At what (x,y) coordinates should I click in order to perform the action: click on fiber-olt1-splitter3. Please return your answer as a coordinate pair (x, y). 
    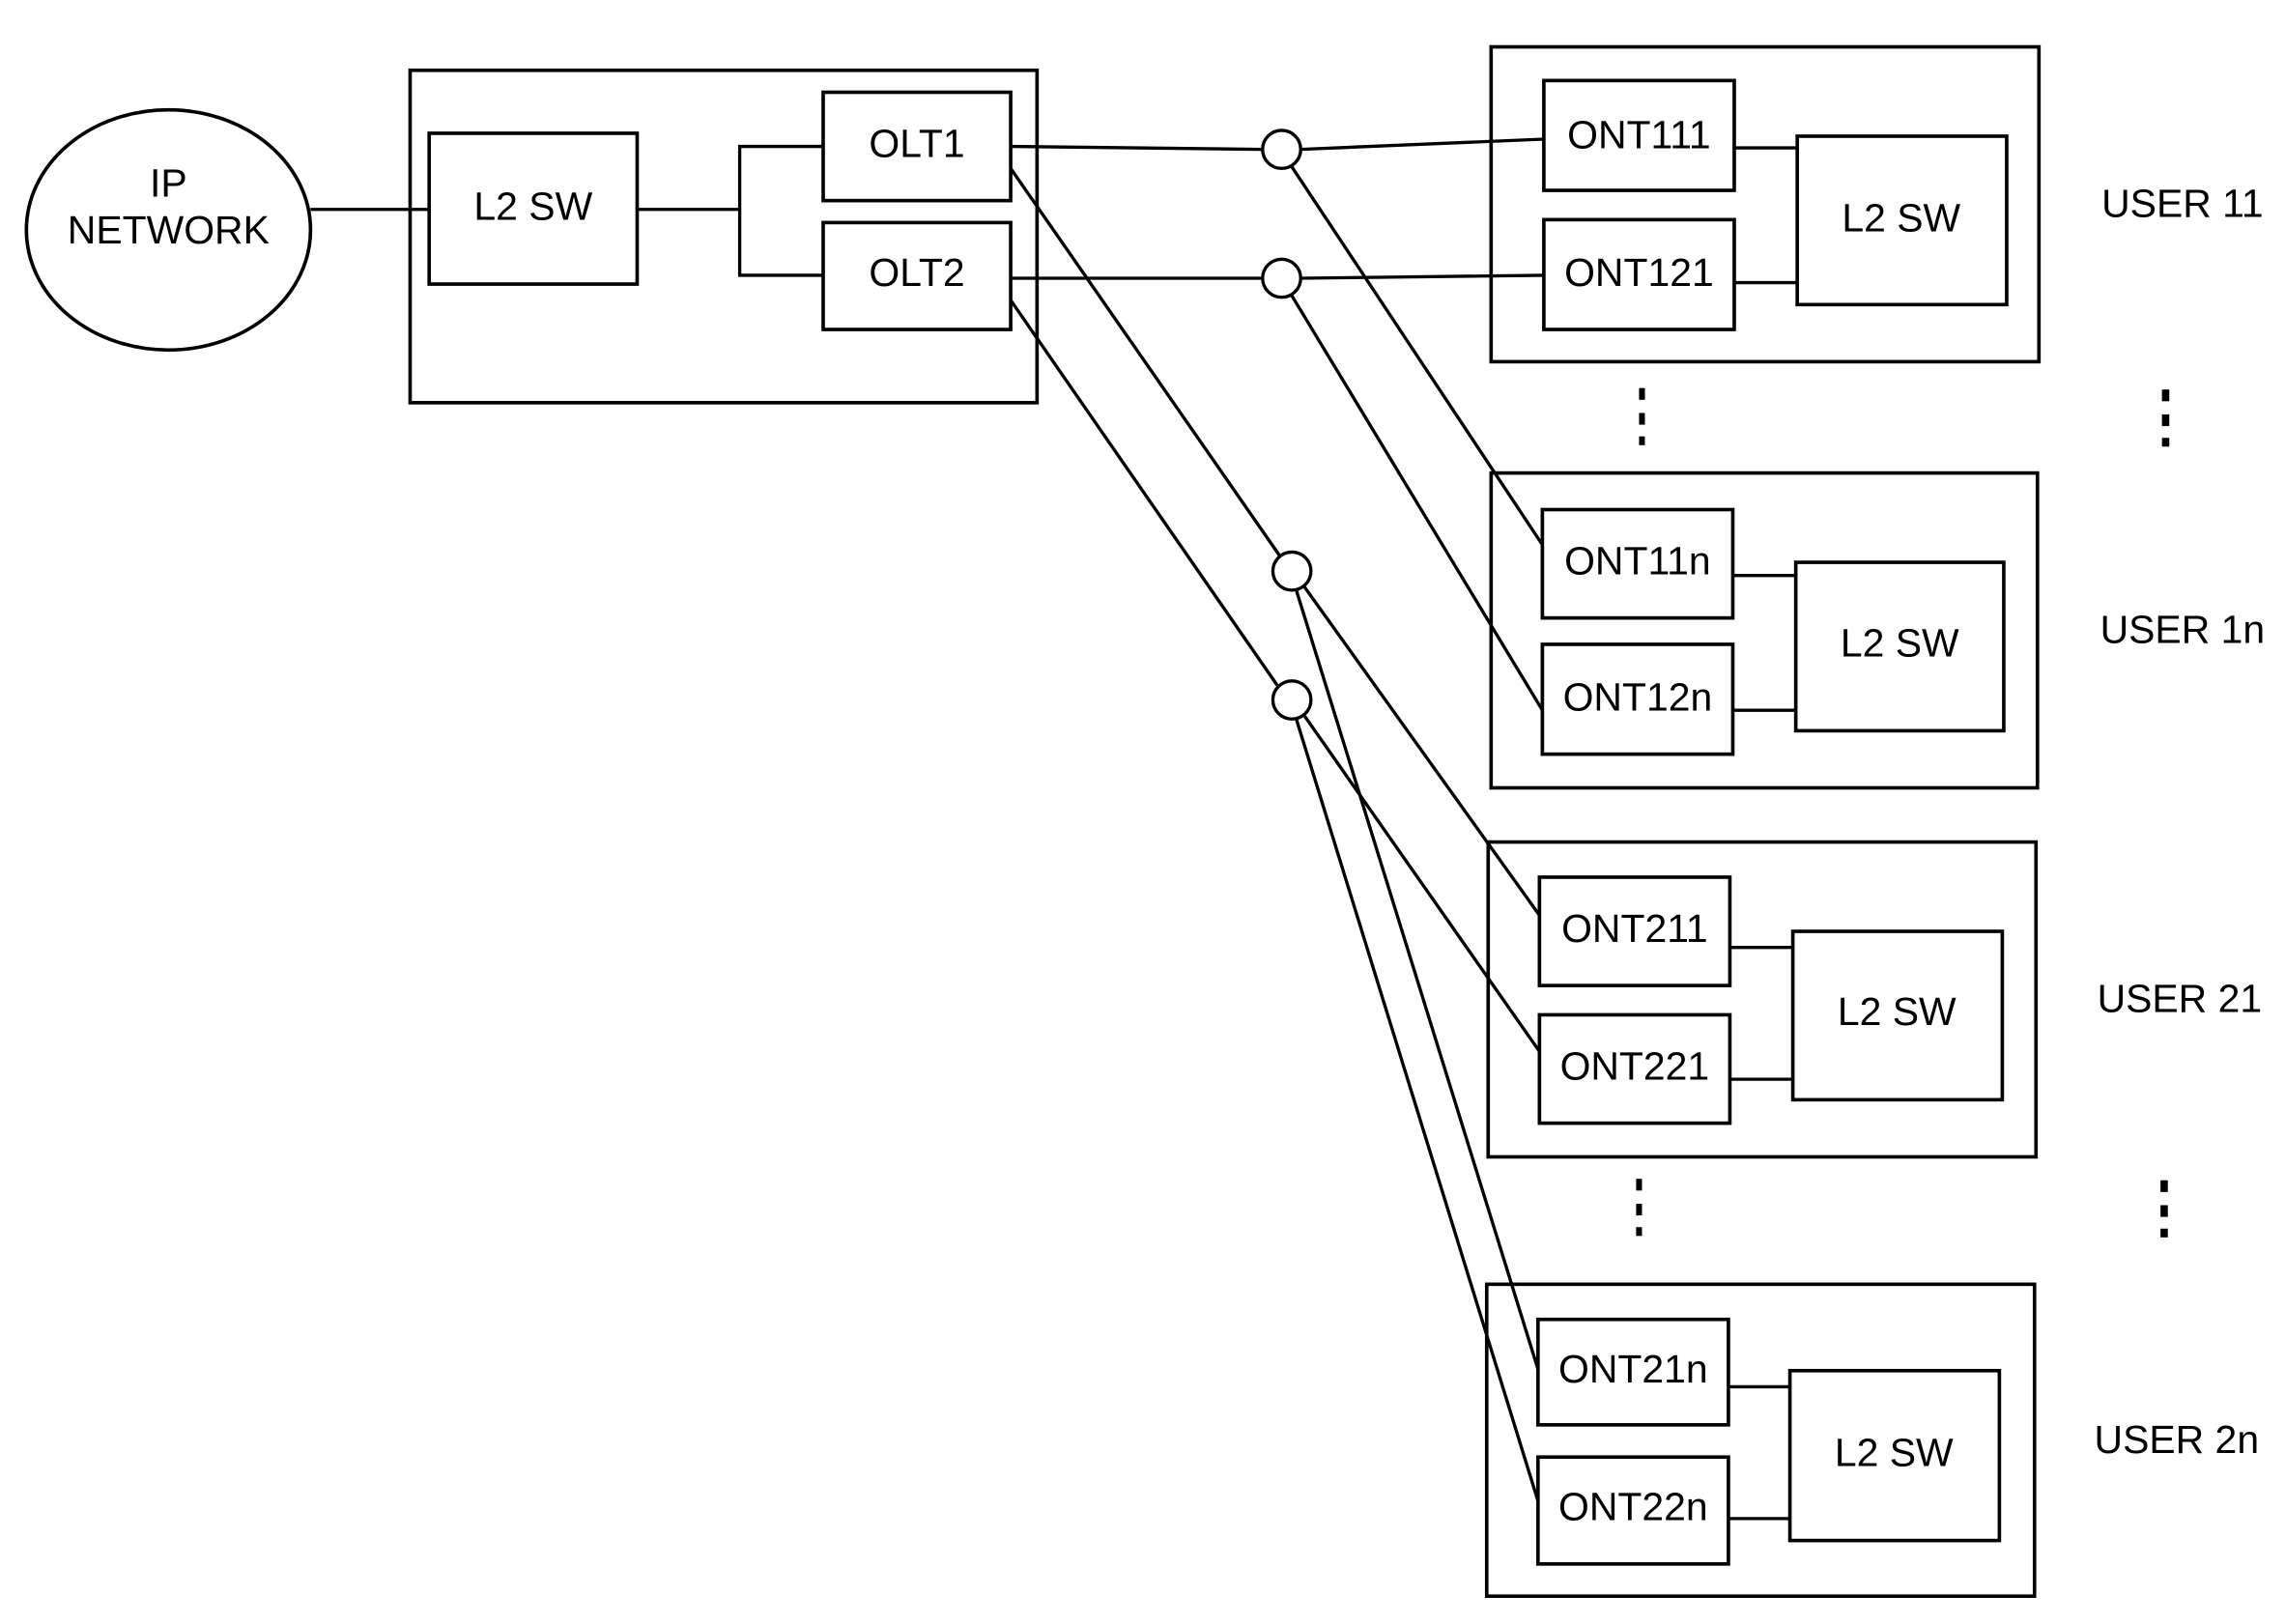
    Looking at the image, I should click on (1145, 362).